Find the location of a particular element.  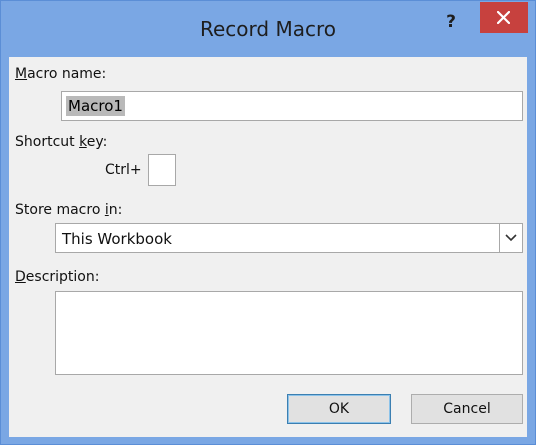

store-macro-value: This Workbook is located at coordinates (117, 239).